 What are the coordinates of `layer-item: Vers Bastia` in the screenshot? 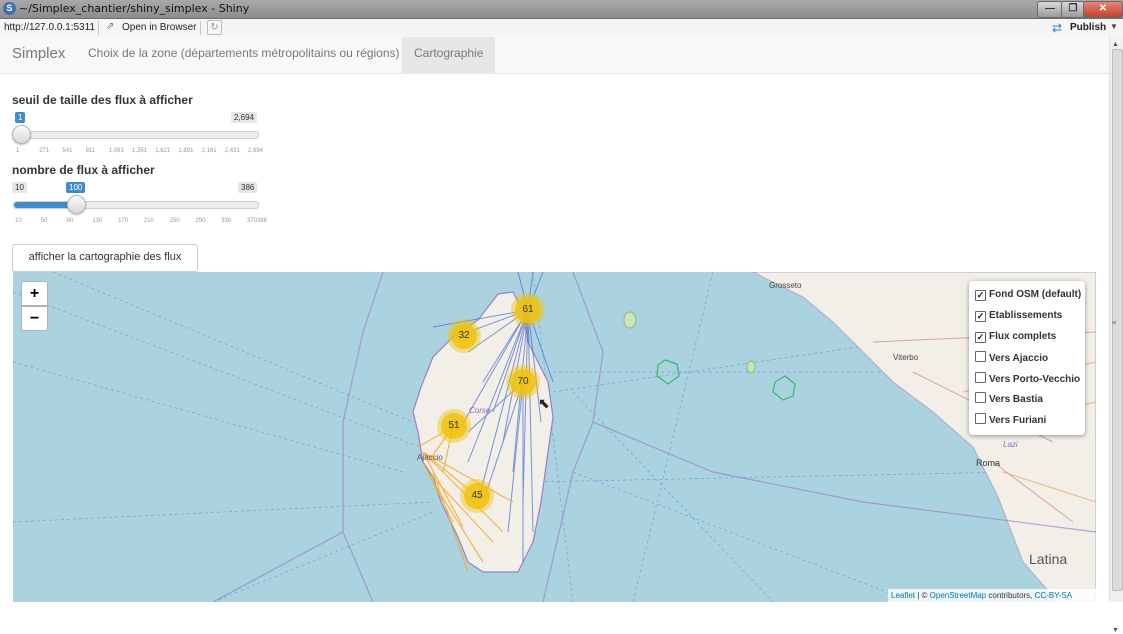 It's located at (1009, 398).